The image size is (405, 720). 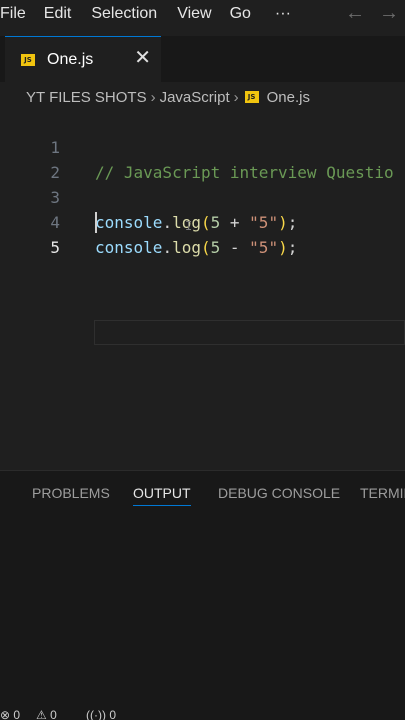 I want to click on breadcrumb-root: YT FILES SHOTS, so click(x=86, y=97).